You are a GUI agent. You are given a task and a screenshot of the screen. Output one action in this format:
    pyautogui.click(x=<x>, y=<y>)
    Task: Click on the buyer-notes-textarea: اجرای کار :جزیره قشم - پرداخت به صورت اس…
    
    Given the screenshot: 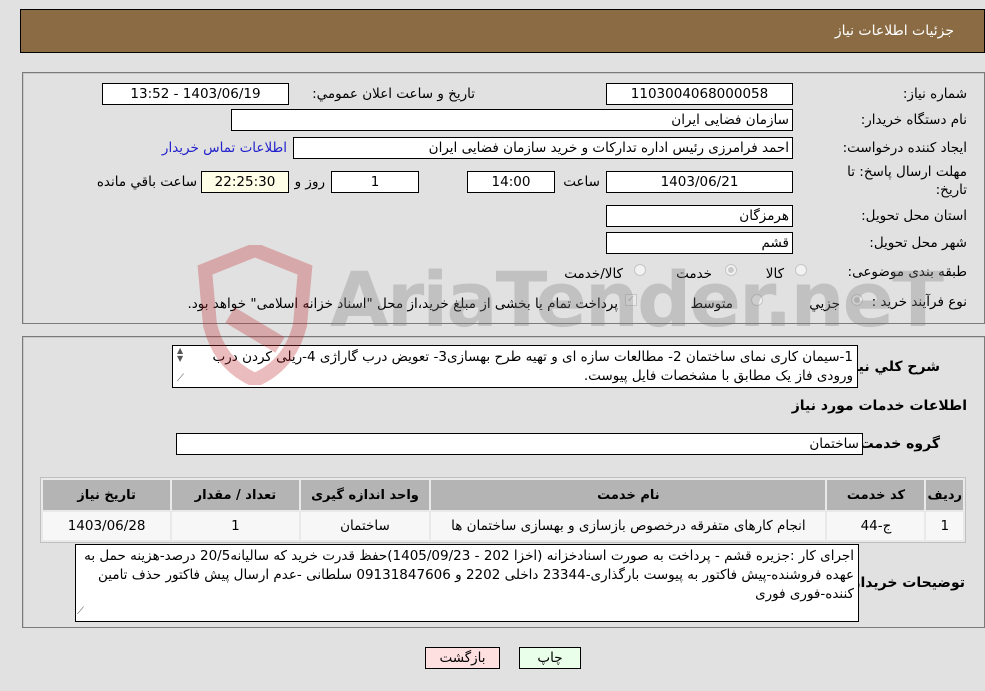 What is the action you would take?
    pyautogui.click(x=467, y=583)
    